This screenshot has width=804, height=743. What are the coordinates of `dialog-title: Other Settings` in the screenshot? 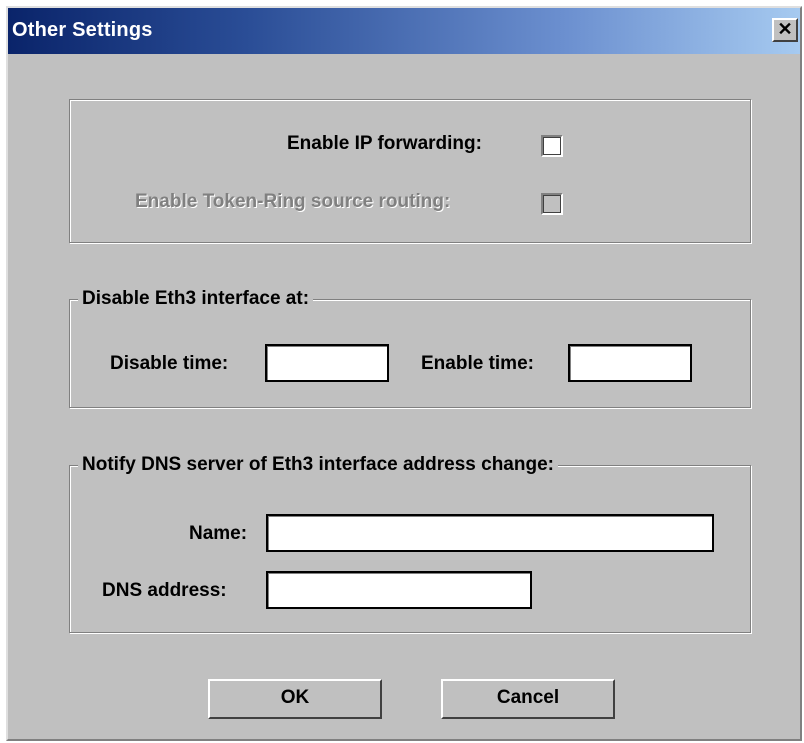 It's located at (82, 30).